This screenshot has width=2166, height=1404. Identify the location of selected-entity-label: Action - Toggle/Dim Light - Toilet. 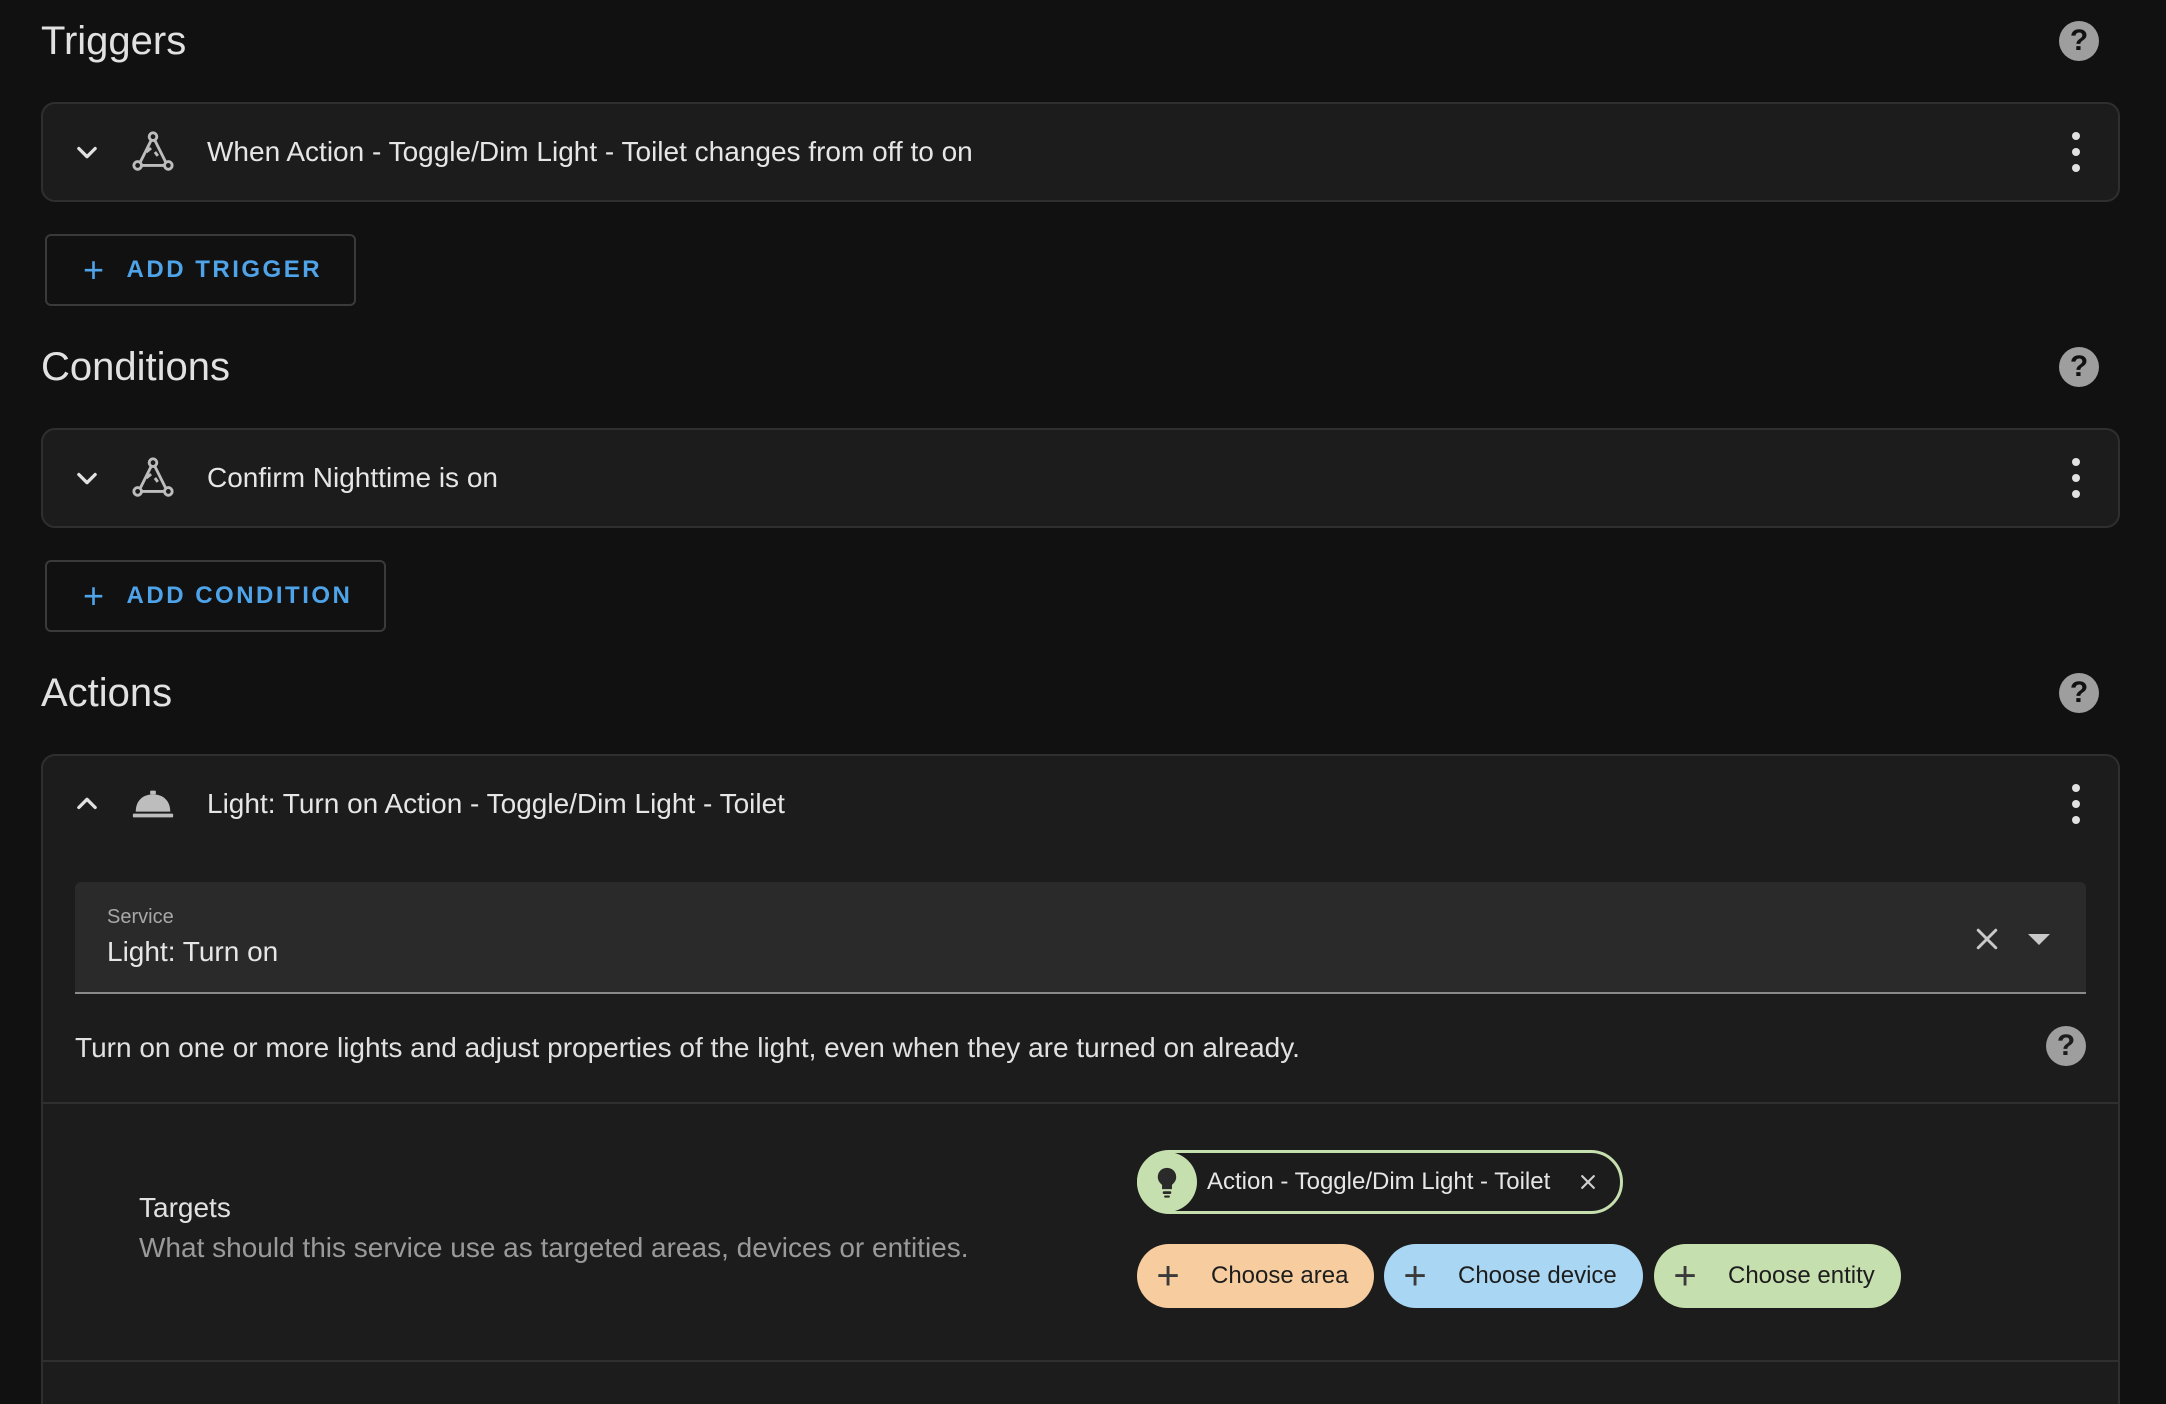
(1379, 1181).